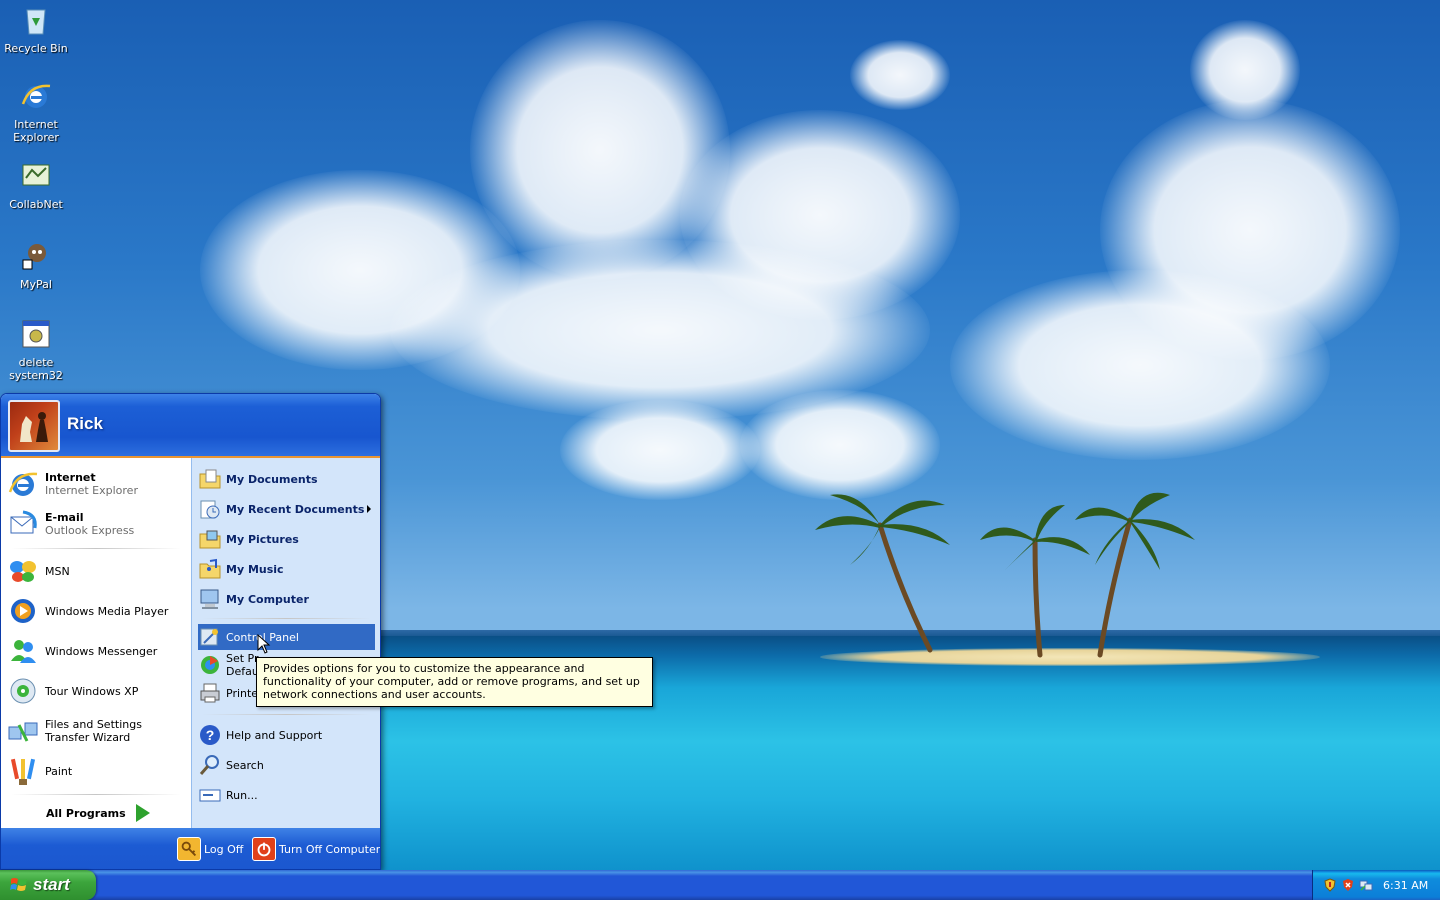 Image resolution: width=1440 pixels, height=900 pixels. Describe the element at coordinates (23, 732) in the screenshot. I see `transfer-wizard-icon` at that location.